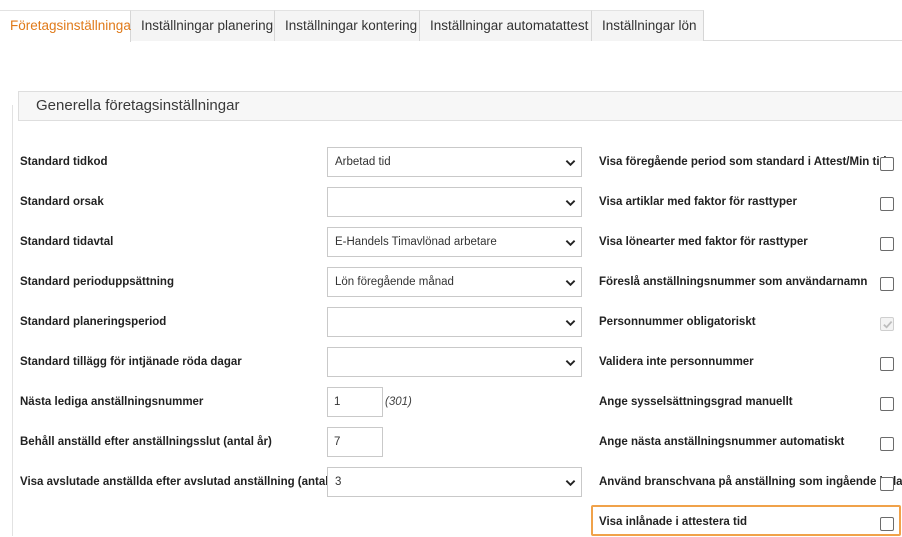  Describe the element at coordinates (454, 322) in the screenshot. I see `select-standard-planeringsperiod` at that location.